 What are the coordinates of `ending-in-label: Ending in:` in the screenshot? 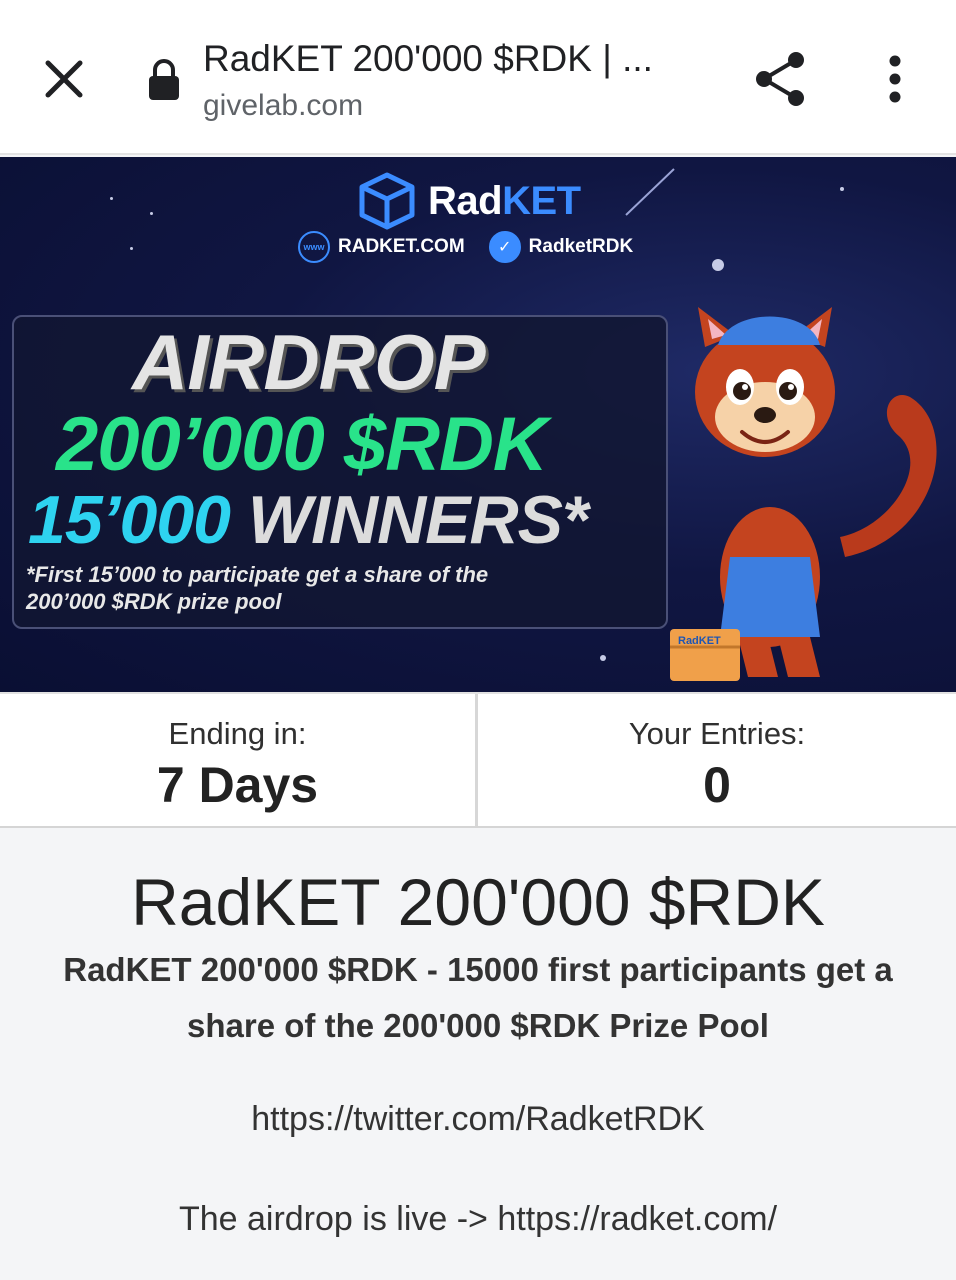 It's located at (237, 733).